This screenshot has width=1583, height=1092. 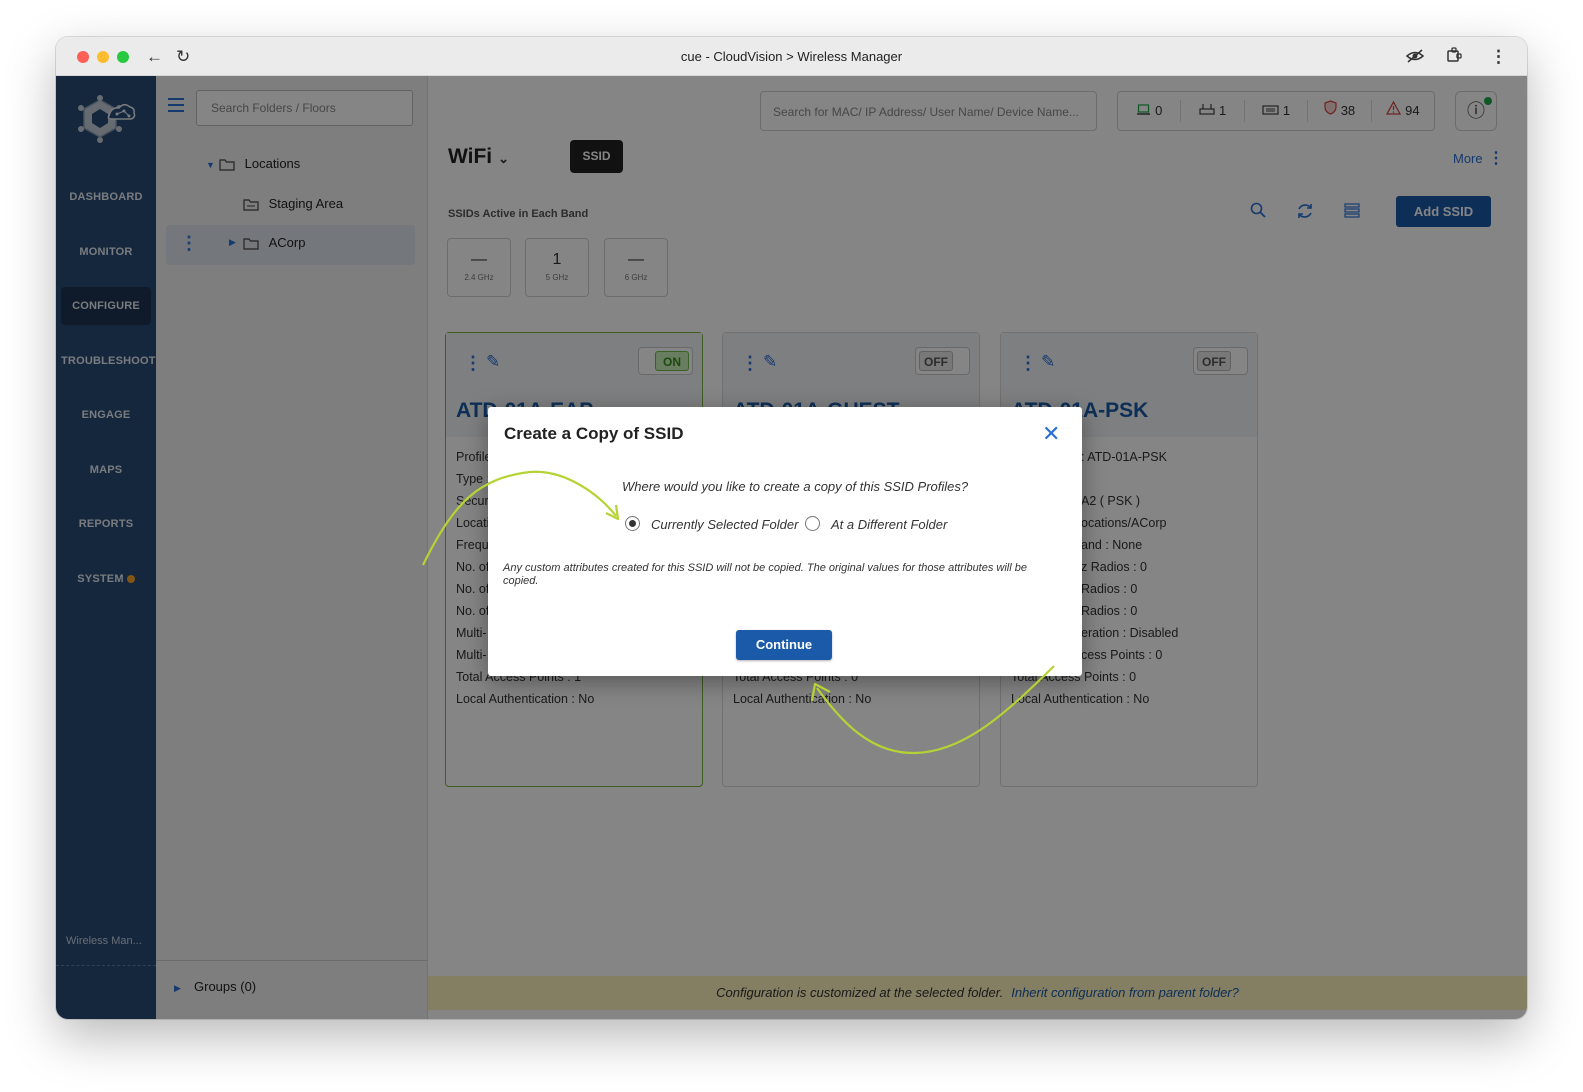 What do you see at coordinates (812, 523) in the screenshot?
I see `radio-different-folder` at bounding box center [812, 523].